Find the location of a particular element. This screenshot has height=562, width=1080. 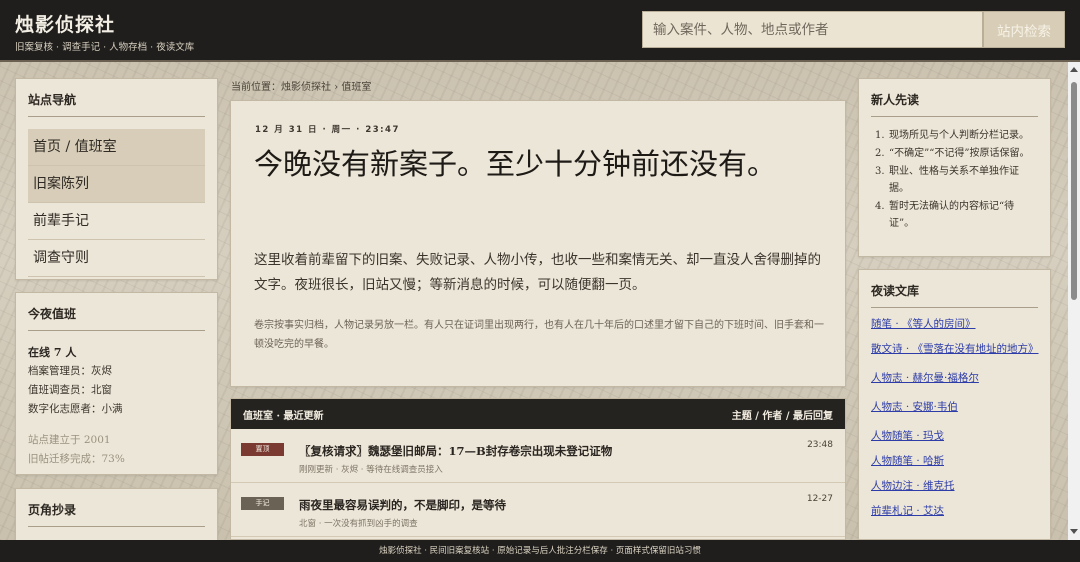

update-meta: 北窗 · 一次没有抓到凶手的调查 is located at coordinates (358, 524).